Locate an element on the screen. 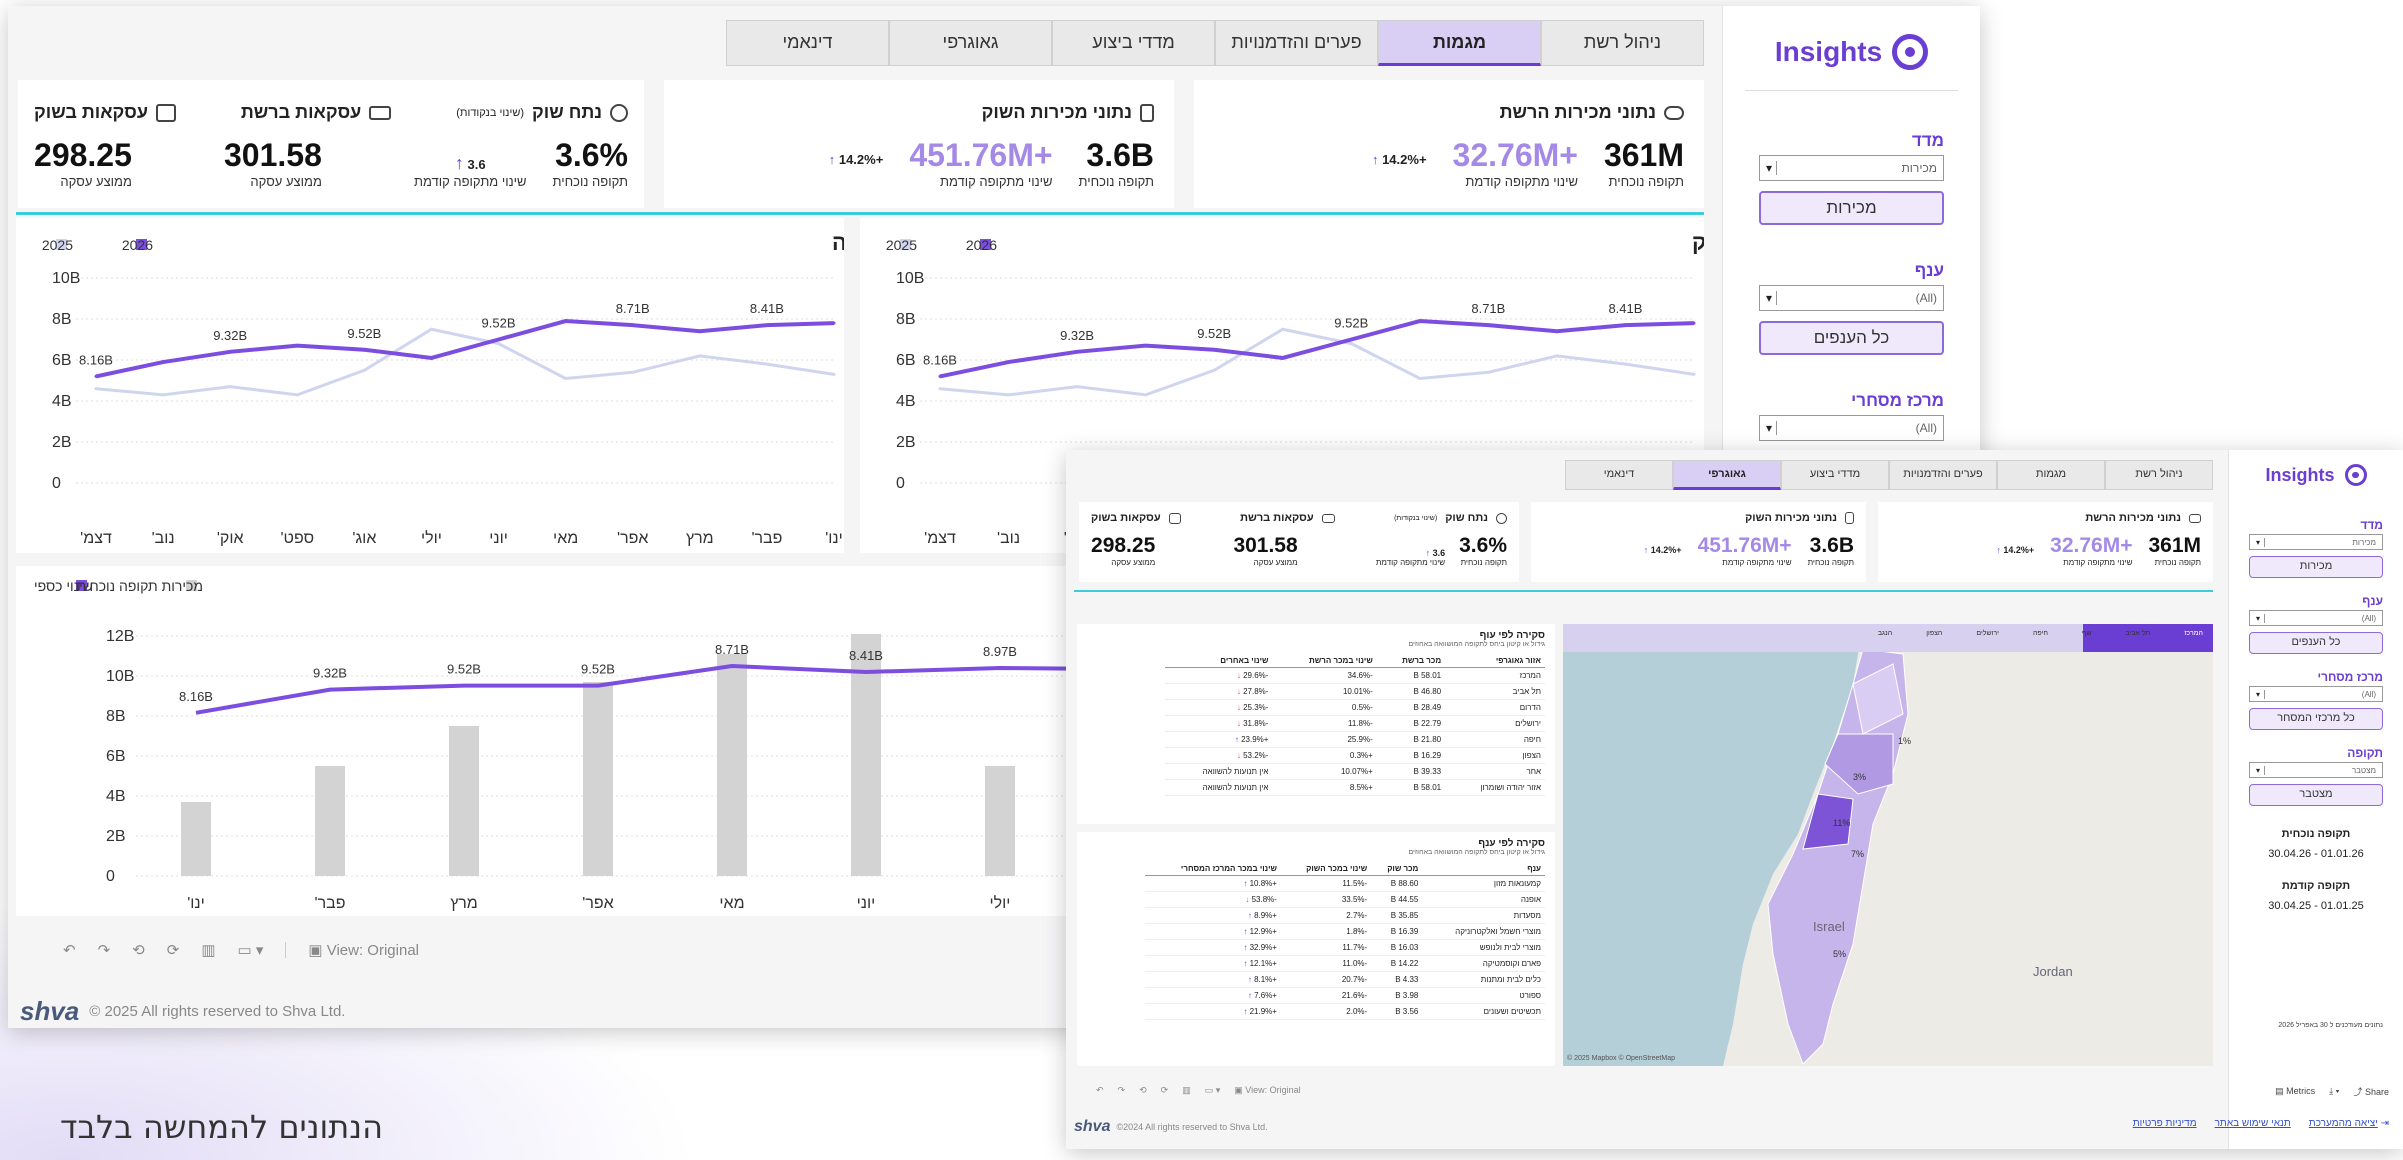  map-region-tab: תל אביב is located at coordinates (2137, 633).